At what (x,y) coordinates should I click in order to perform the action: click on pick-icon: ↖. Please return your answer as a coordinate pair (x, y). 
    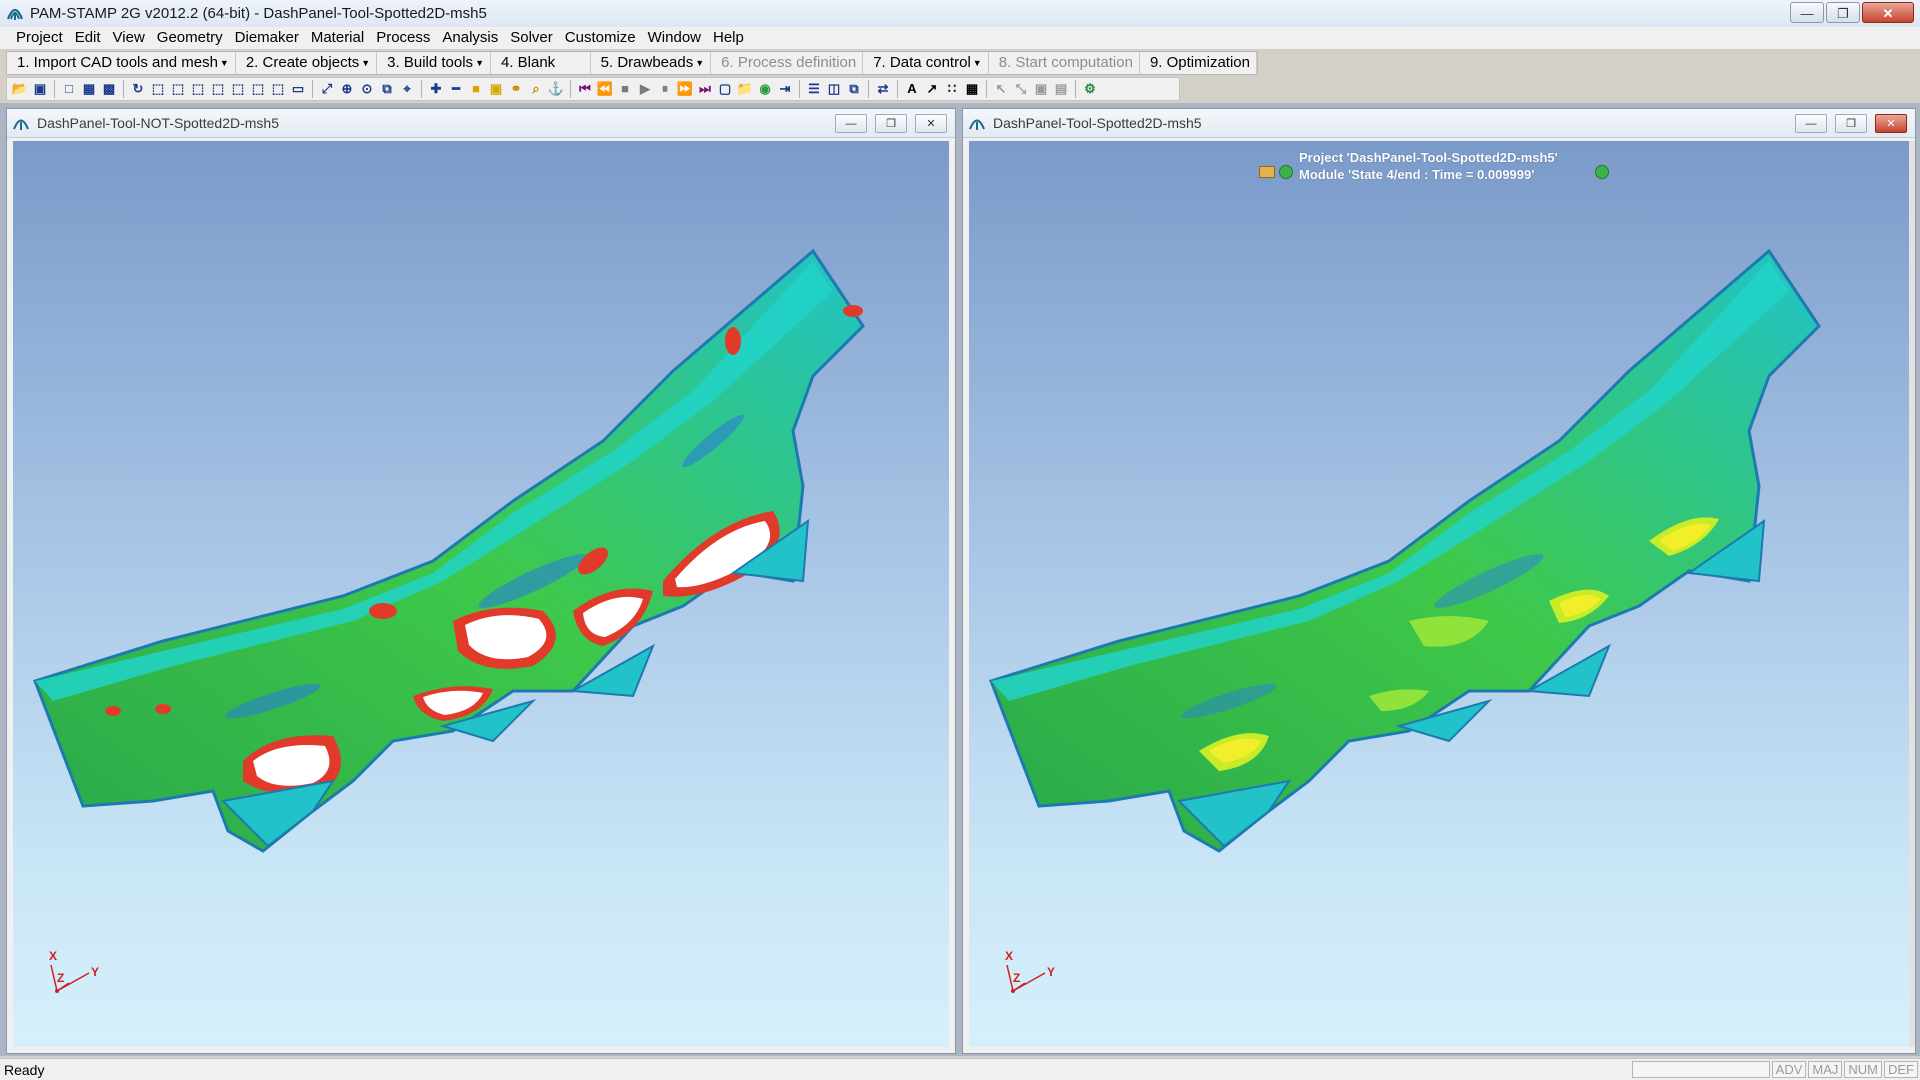
    Looking at the image, I should click on (1001, 89).